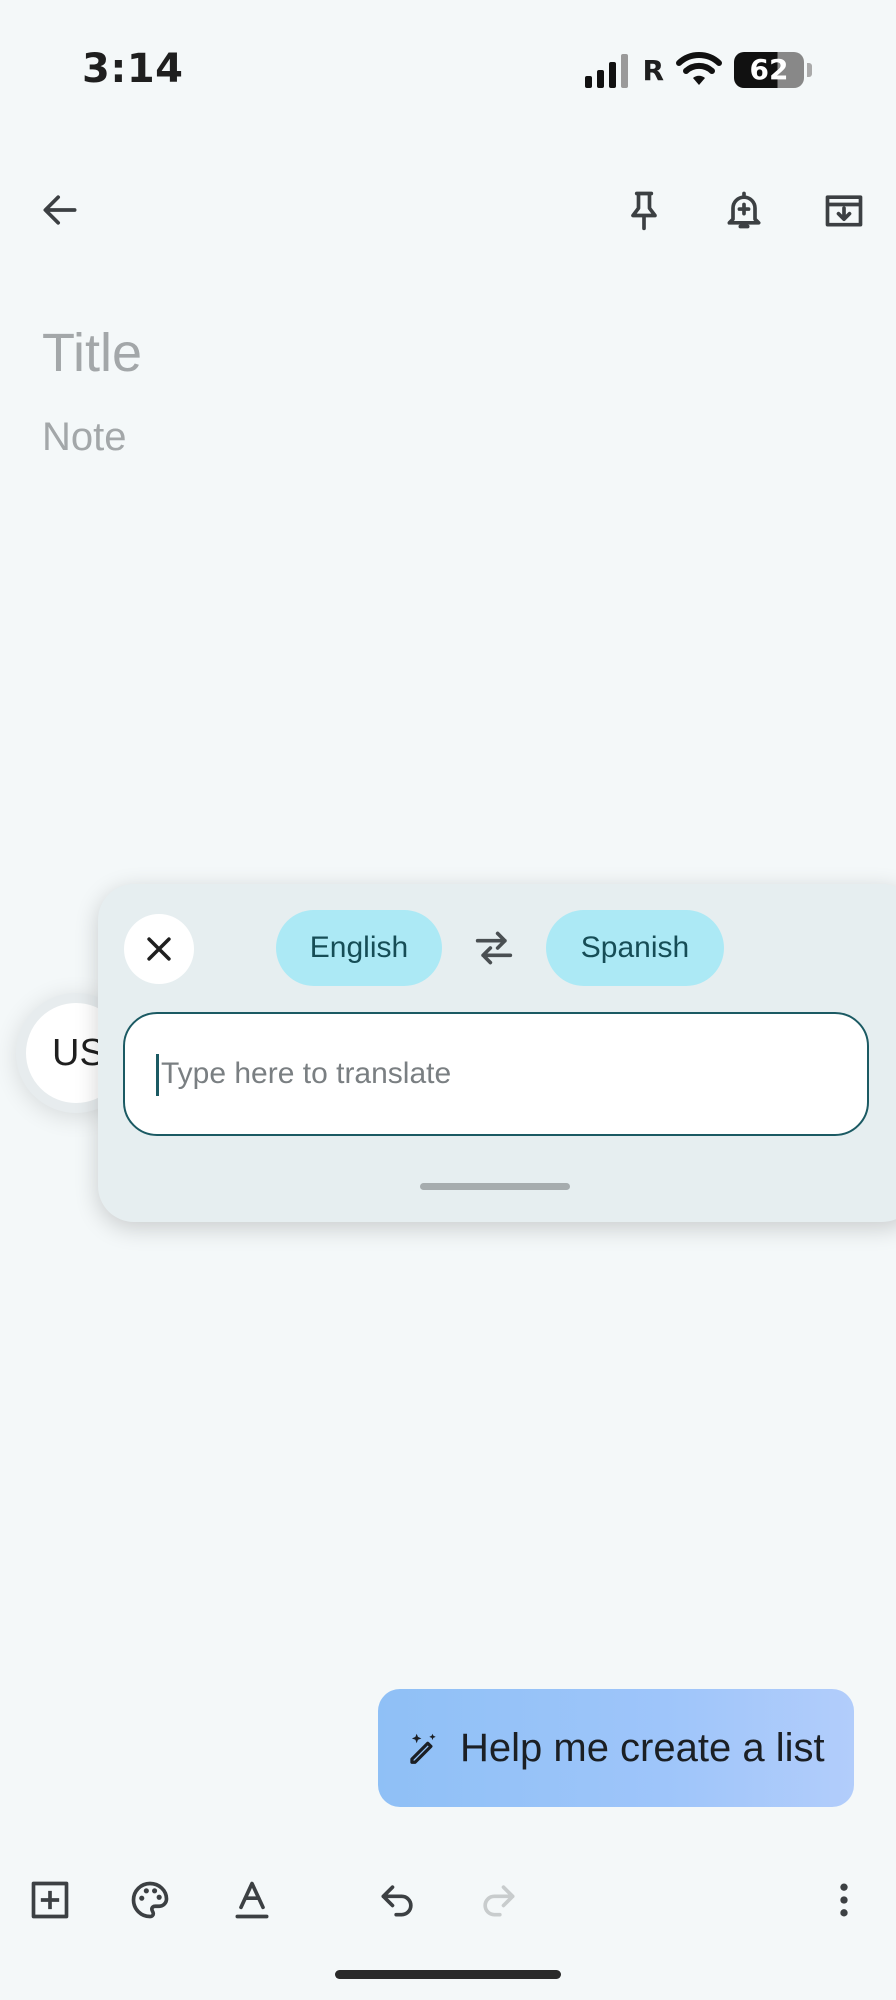 This screenshot has height=2000, width=896. I want to click on battery-indicator: 62, so click(773, 70).